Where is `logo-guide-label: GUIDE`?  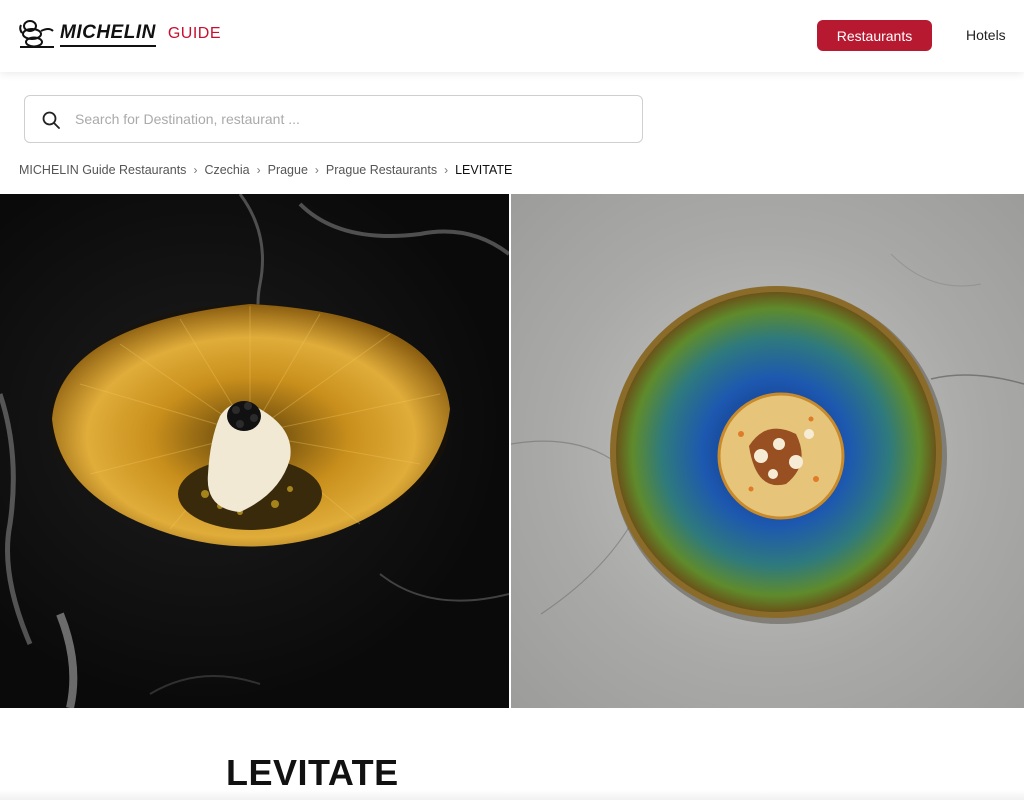
logo-guide-label: GUIDE is located at coordinates (194, 33).